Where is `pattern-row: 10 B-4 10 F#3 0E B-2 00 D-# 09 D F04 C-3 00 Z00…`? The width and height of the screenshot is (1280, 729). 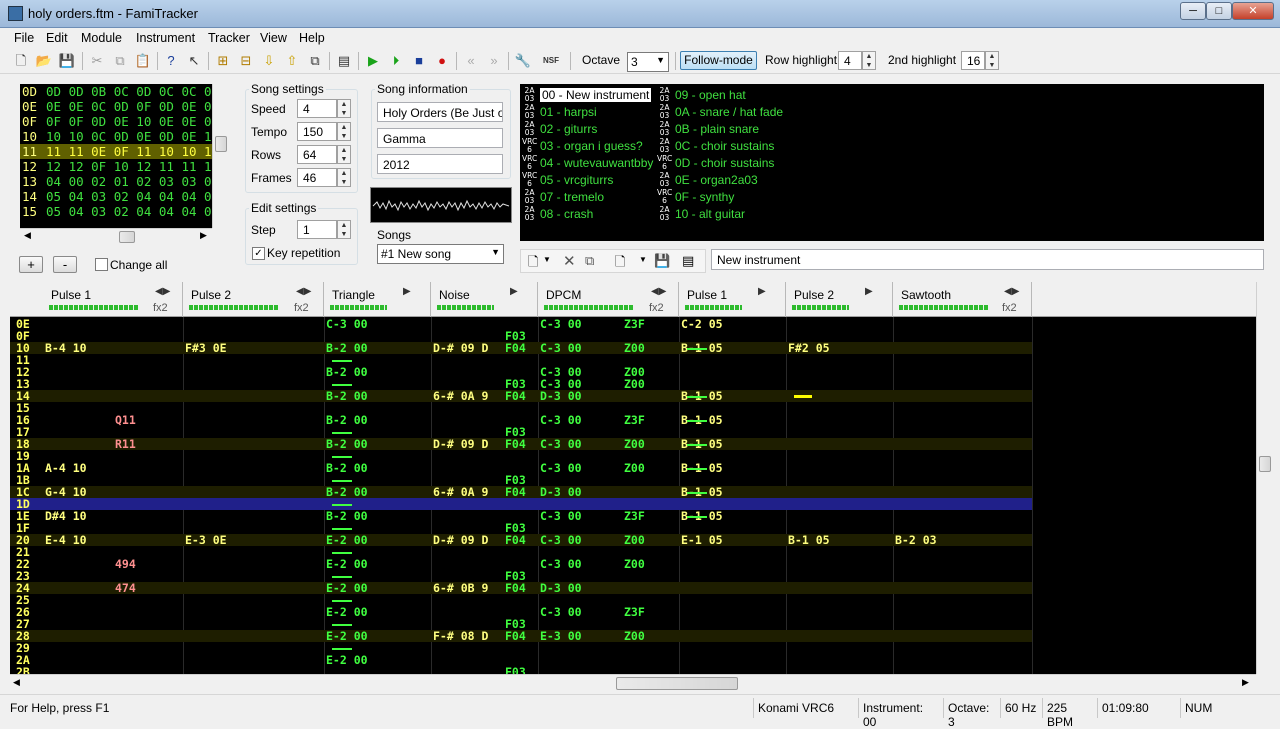
pattern-row: 10 B-4 10 F#3 0E B-2 00 D-# 09 D F04 C-3 00 Z00… is located at coordinates (521, 348).